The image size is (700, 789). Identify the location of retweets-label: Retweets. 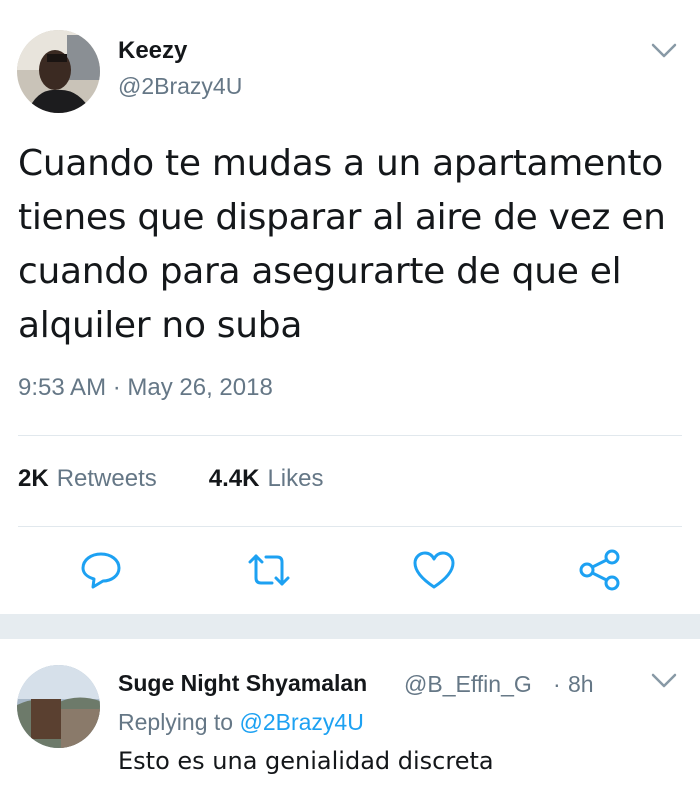
(106, 478).